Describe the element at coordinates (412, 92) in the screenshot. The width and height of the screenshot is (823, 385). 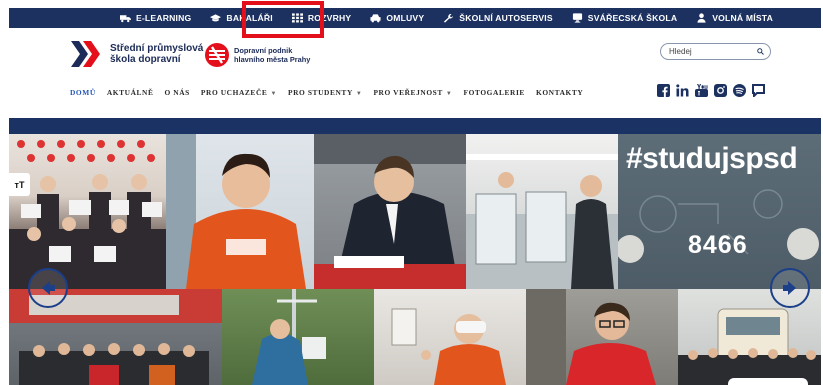
I see `nav-item-pro-verejnost: PRO VEŘEJNOST ▼` at that location.